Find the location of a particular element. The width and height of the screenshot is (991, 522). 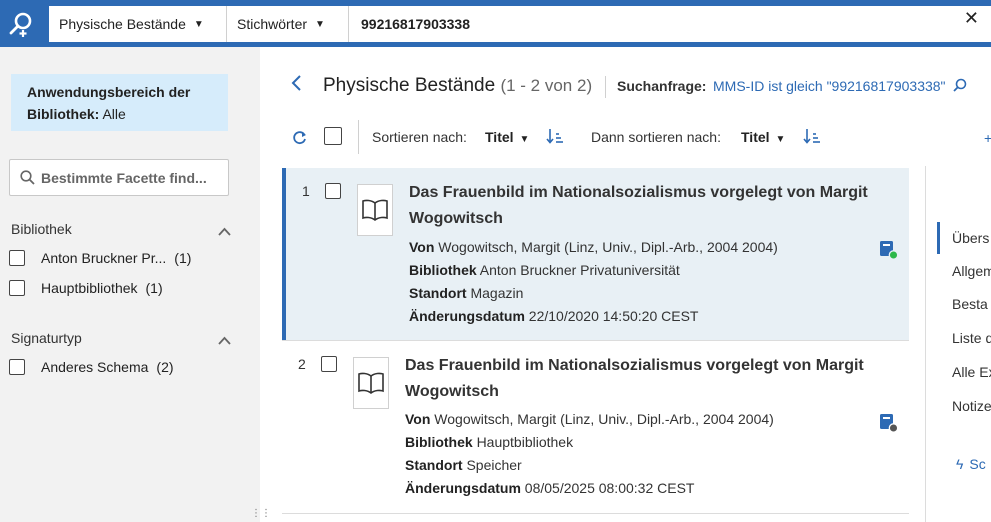

then-sort-label: Dann sortieren nach: is located at coordinates (656, 137).